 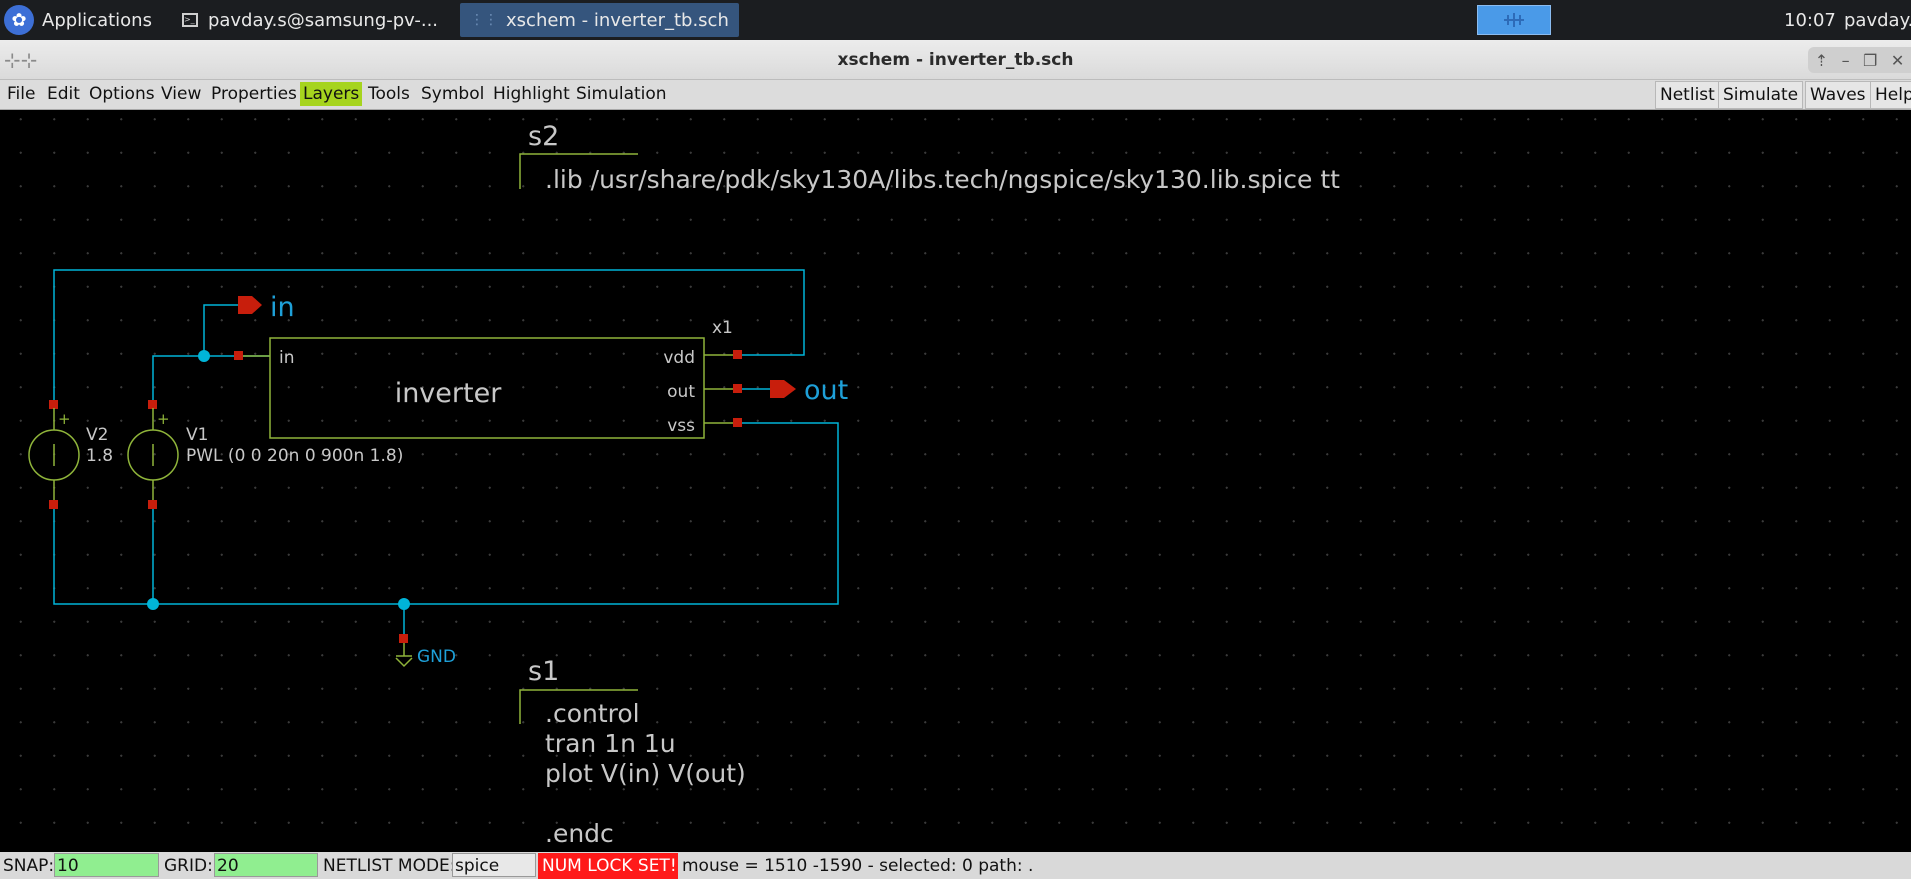 What do you see at coordinates (64, 419) in the screenshot?
I see `v2-plus-sign: +` at bounding box center [64, 419].